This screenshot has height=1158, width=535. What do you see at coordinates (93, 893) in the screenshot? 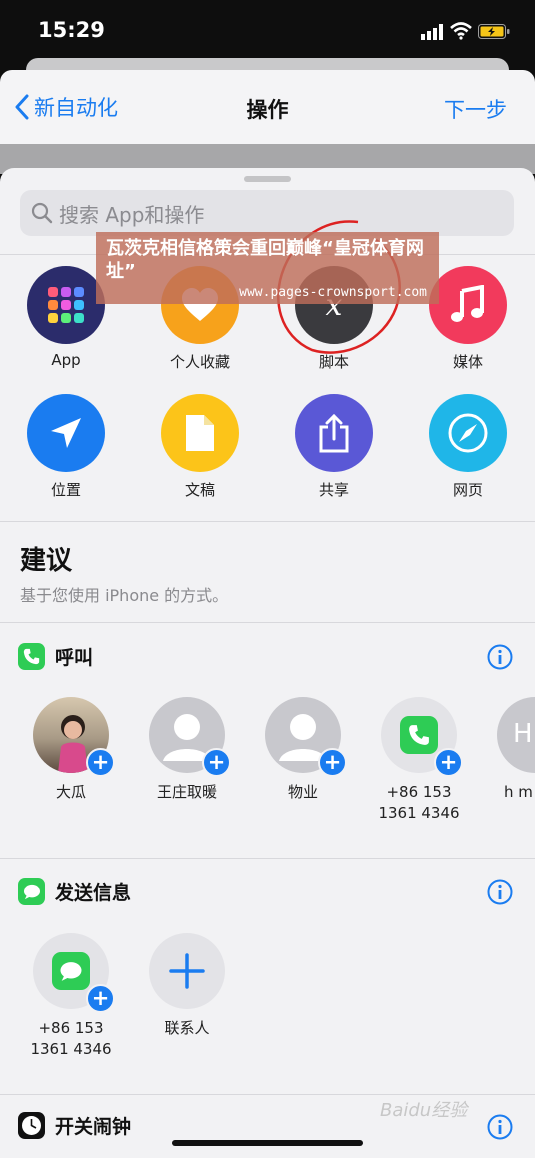
I see `message-group-title: 发送信息` at bounding box center [93, 893].